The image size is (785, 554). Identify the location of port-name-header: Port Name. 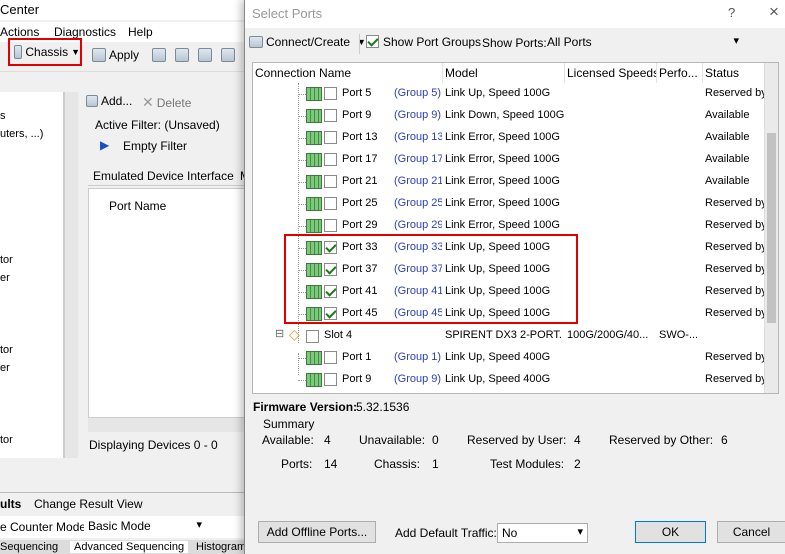
(137, 206).